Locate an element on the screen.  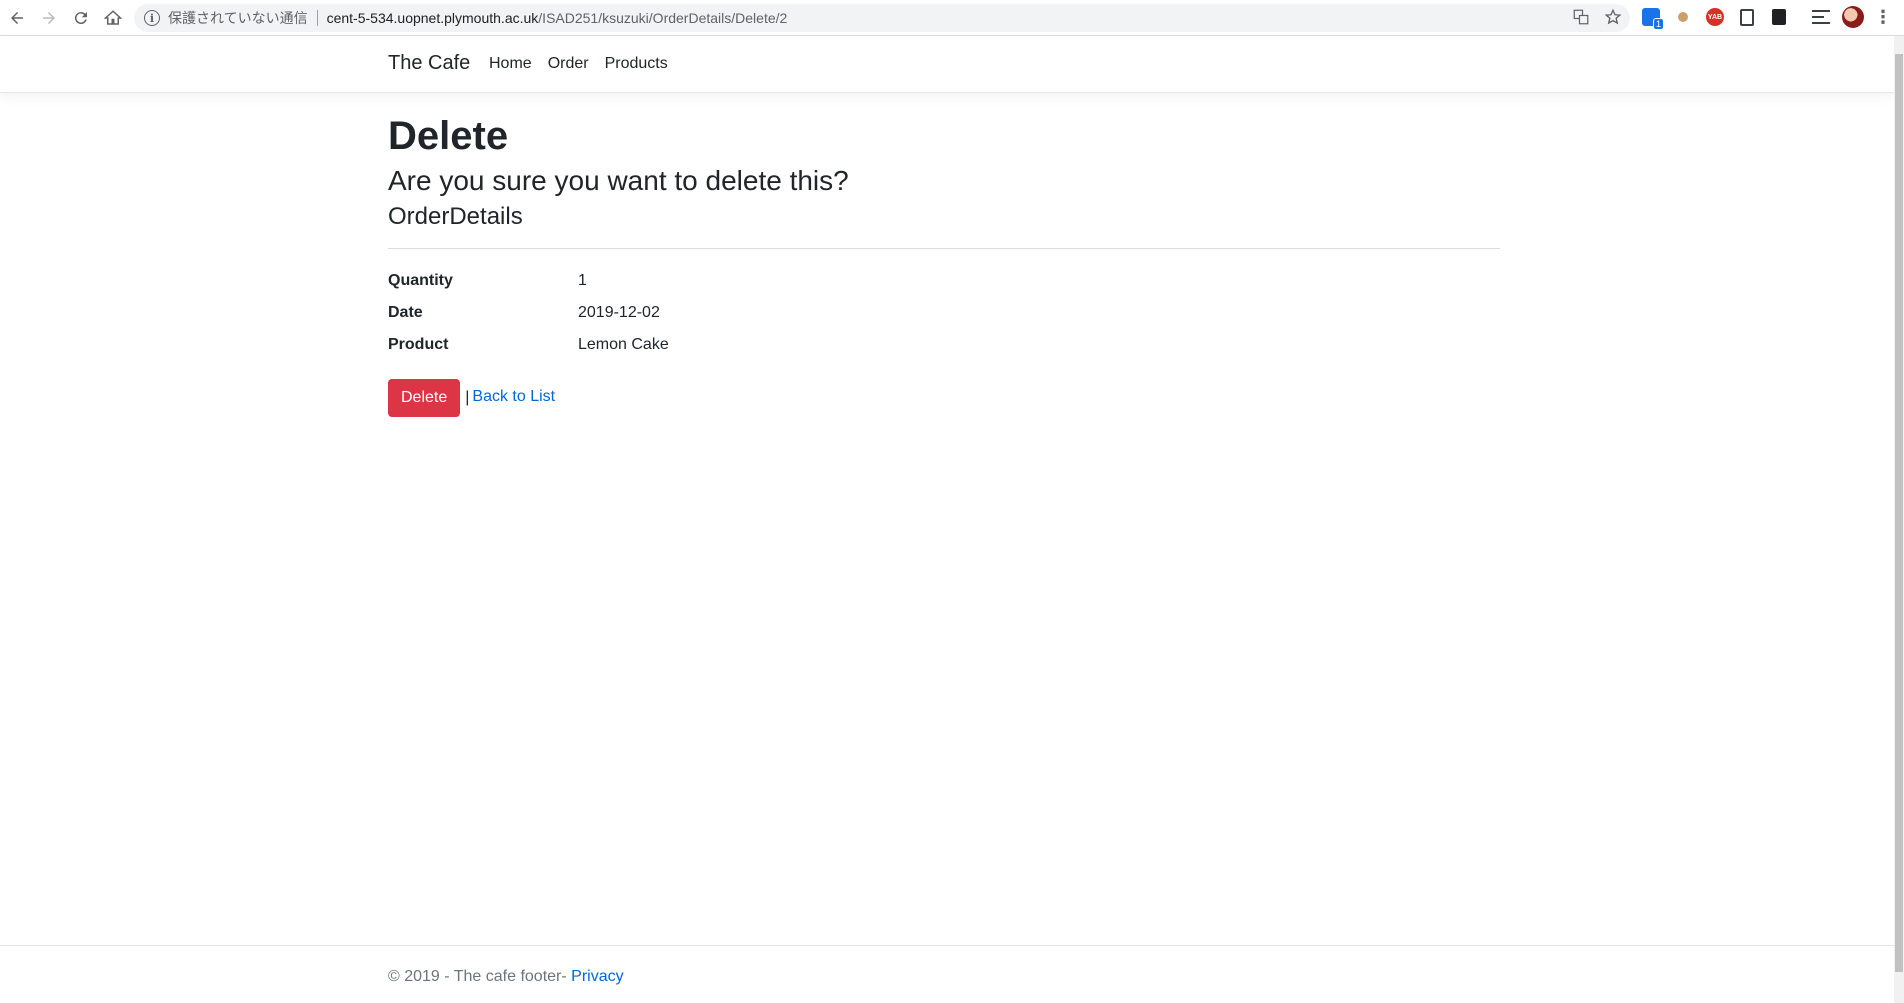
avatar is located at coordinates (1853, 17).